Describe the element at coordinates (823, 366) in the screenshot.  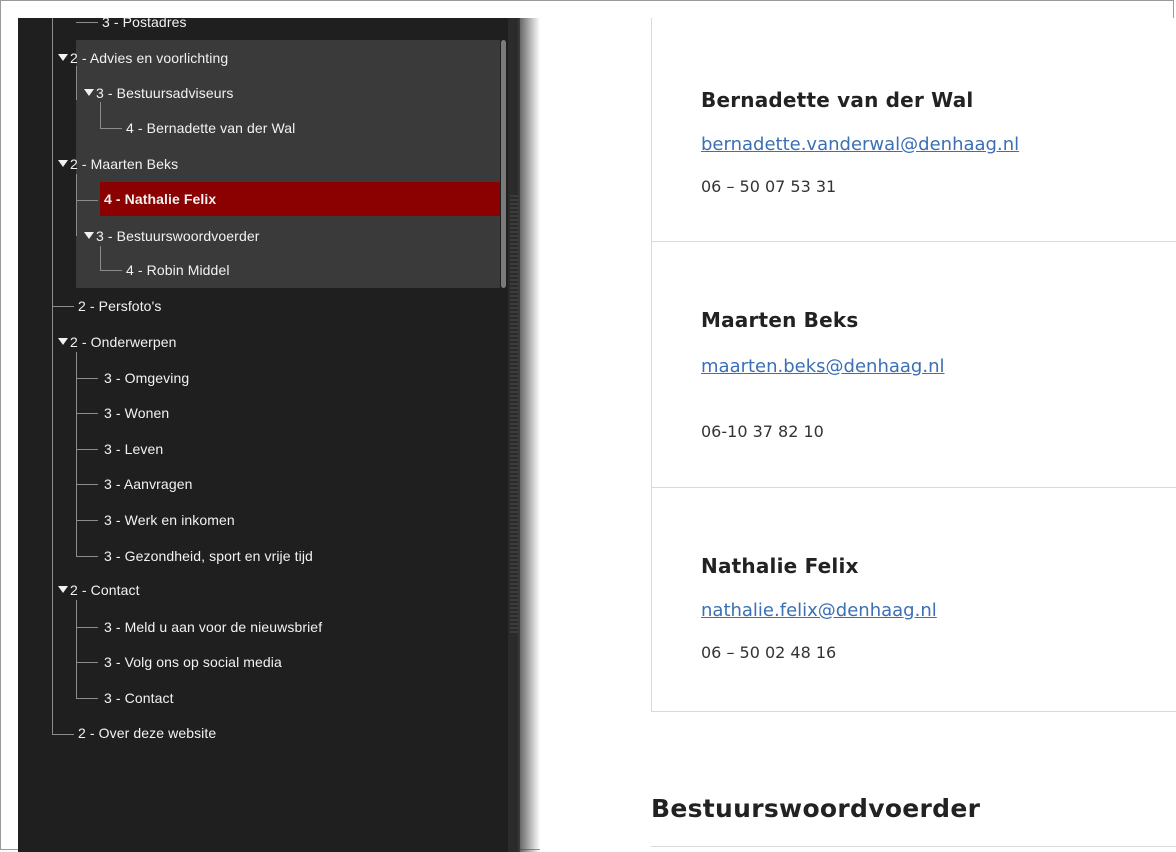
I see `contact-email-link: maarten.beks@denhaag.nl` at that location.